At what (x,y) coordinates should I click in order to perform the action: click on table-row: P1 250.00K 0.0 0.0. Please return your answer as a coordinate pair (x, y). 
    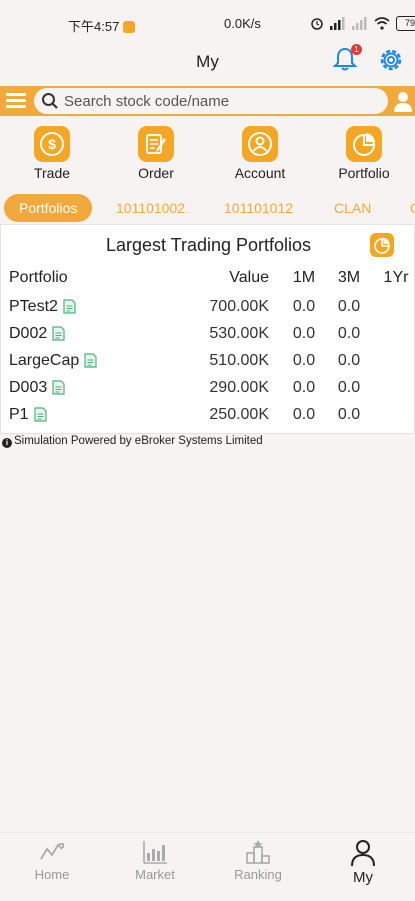
    Looking at the image, I should click on (208, 419).